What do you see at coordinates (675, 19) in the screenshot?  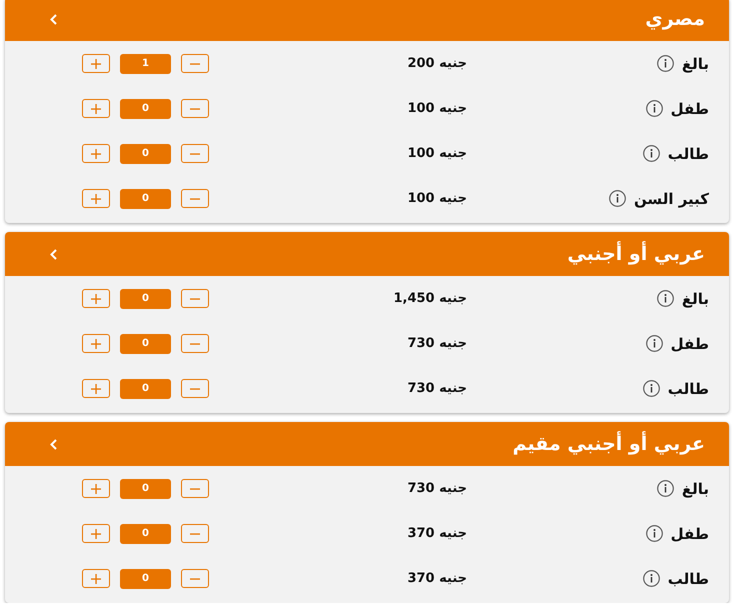 I see `category-title: مصري` at bounding box center [675, 19].